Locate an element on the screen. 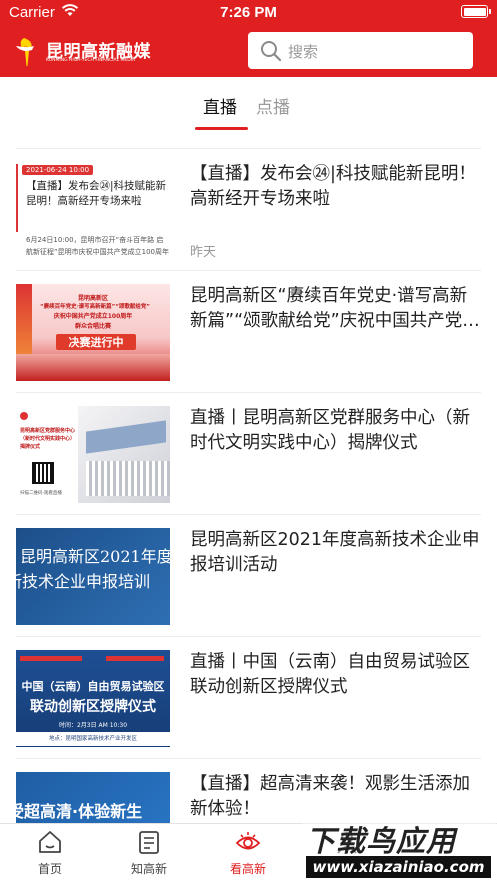 The height and width of the screenshot is (884, 497). home-icon is located at coordinates (50, 842).